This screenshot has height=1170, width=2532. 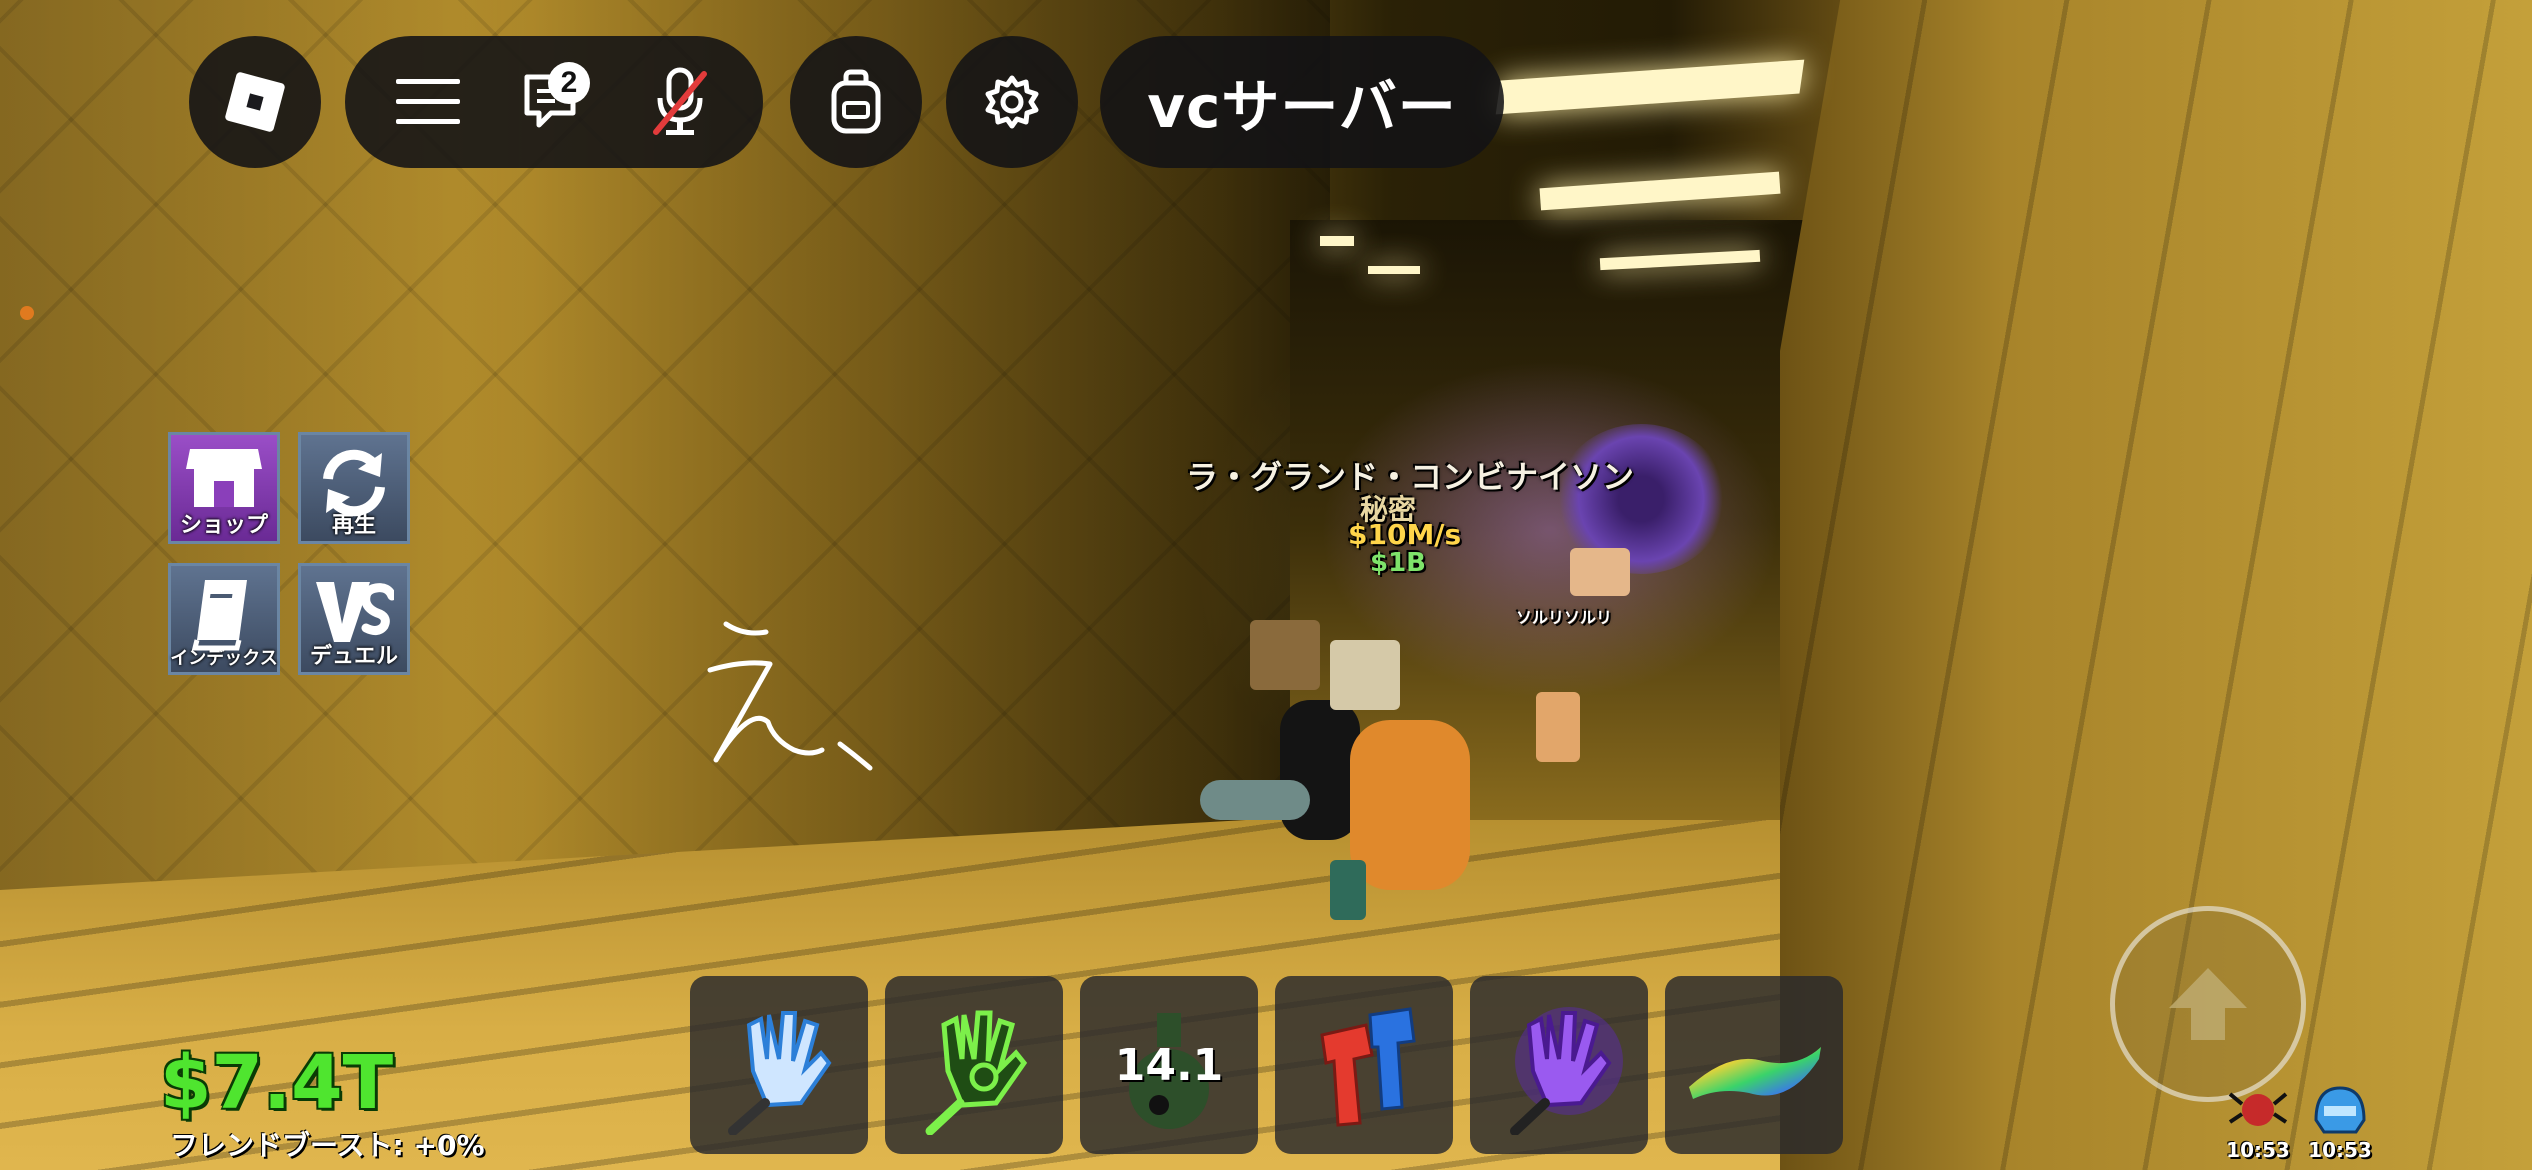 I want to click on replay-button: 再生, so click(x=354, y=488).